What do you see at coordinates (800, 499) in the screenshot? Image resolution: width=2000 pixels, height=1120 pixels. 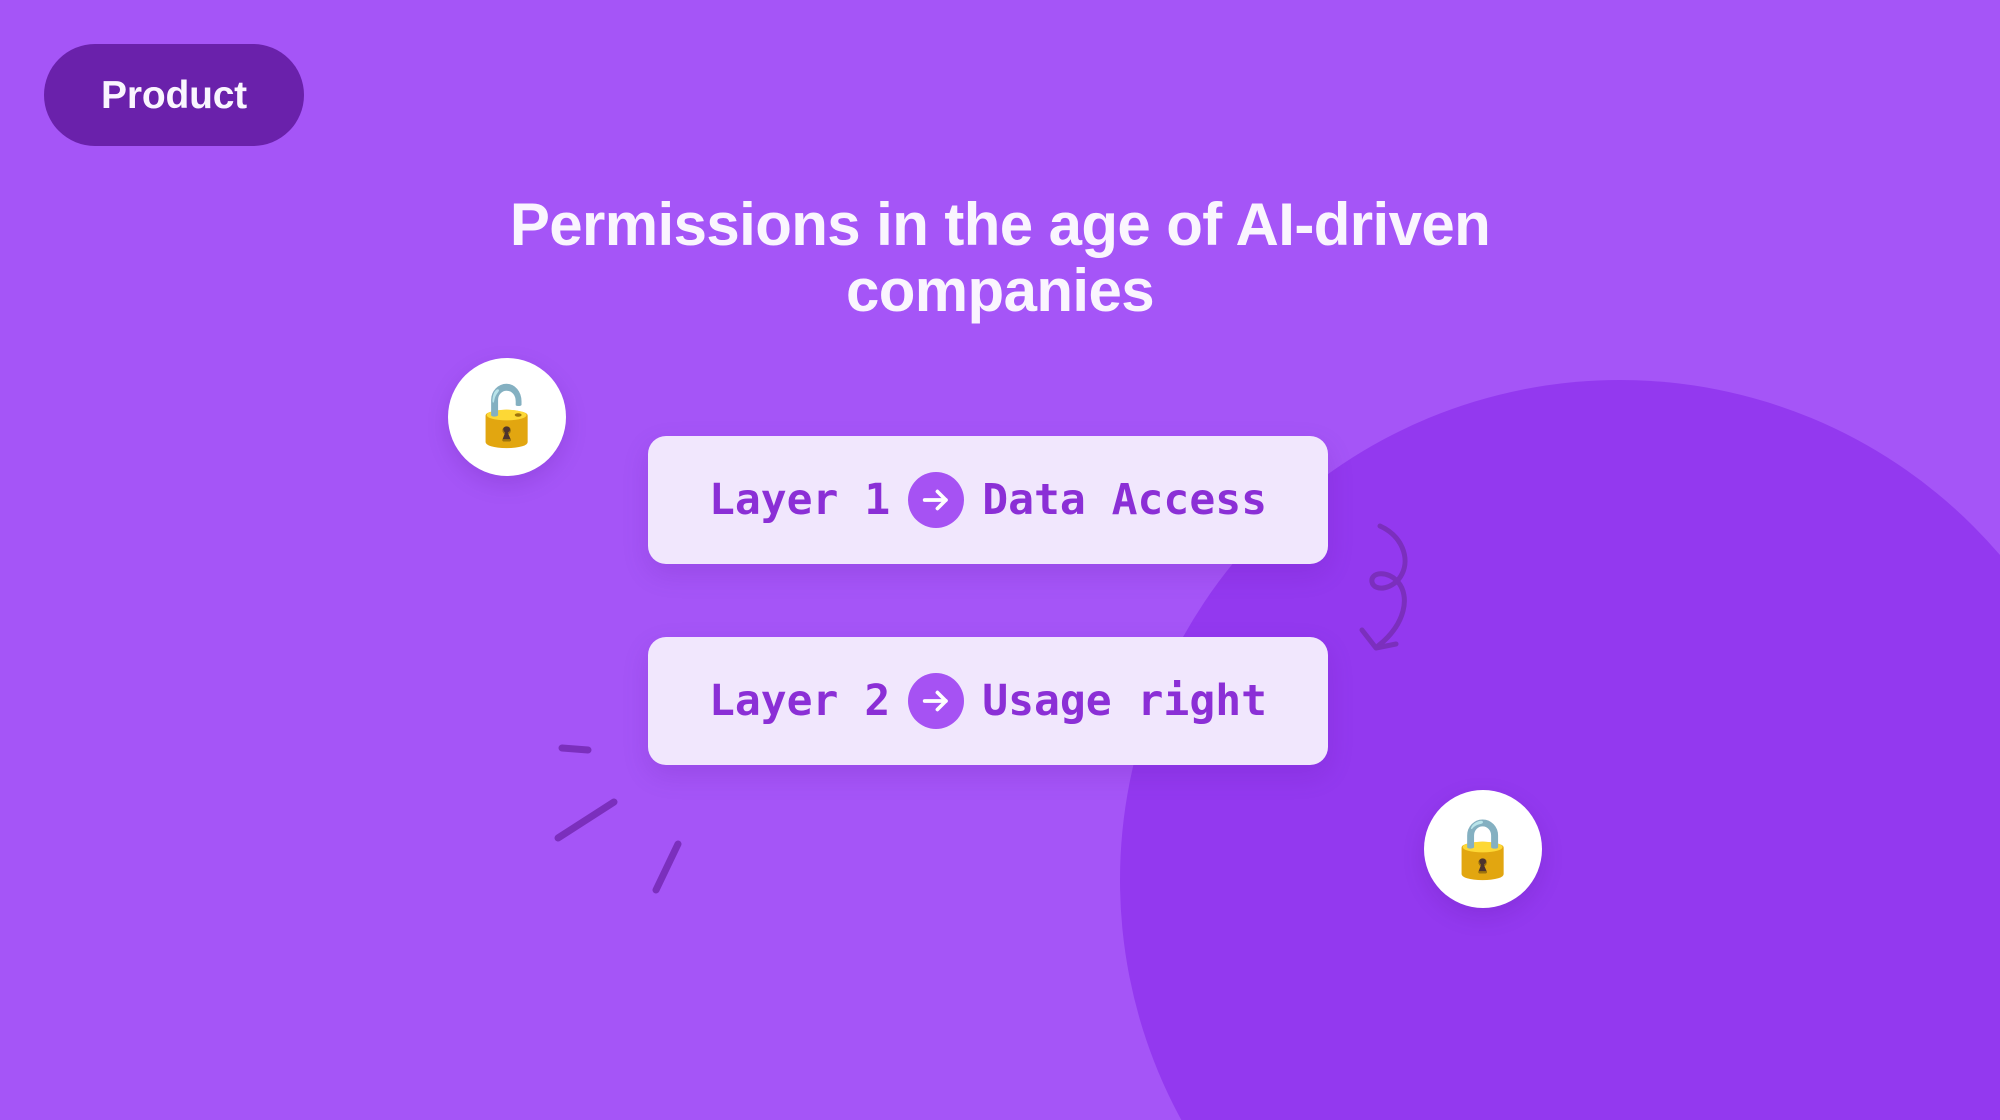 I see `layer-1-label: Layer 1` at bounding box center [800, 499].